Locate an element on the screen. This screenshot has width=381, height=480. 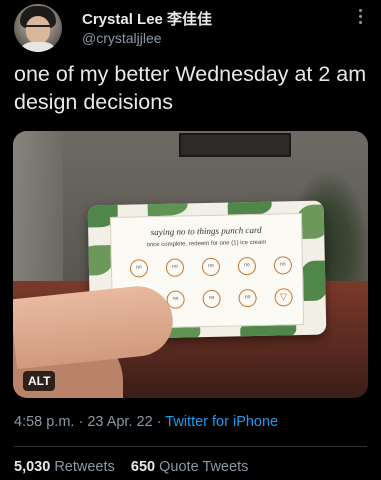
tweet-date: 23 Apr. 22 is located at coordinates (119, 422).